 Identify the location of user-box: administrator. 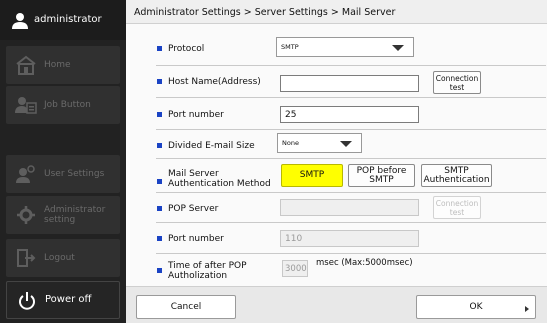
(63, 20).